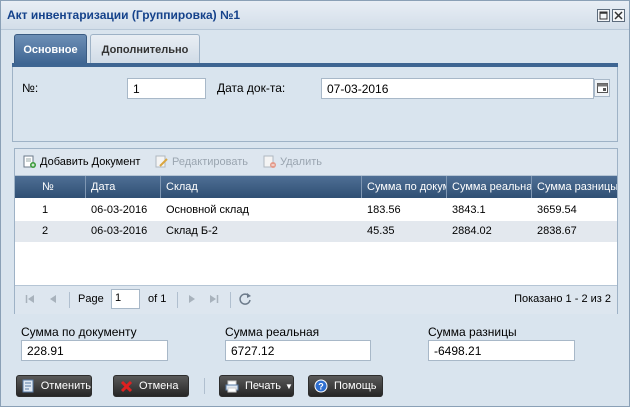 This screenshot has width=630, height=407. Describe the element at coordinates (384, 210) in the screenshot. I see `cell-doc-sum: 183.56` at that location.